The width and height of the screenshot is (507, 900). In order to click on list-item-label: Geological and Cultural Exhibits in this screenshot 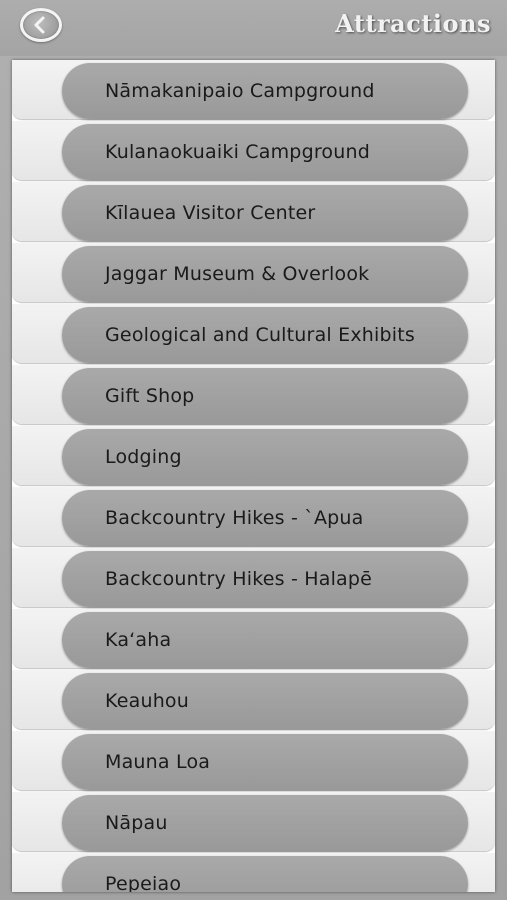, I will do `click(260, 335)`.